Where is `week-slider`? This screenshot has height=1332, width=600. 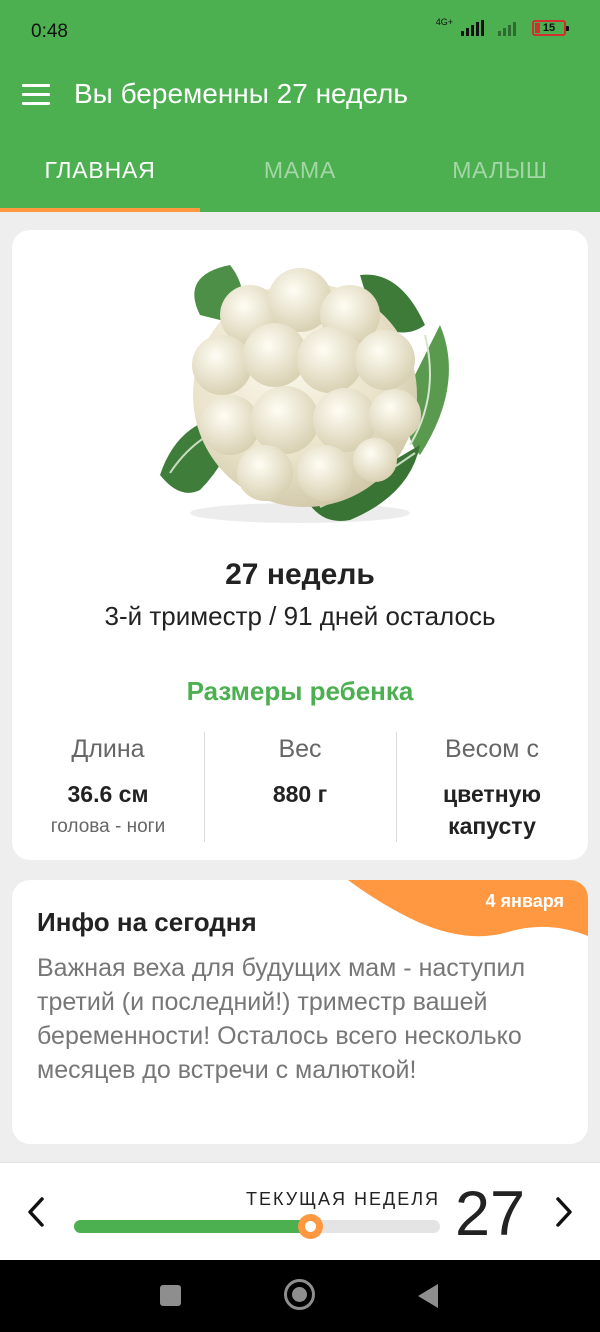
week-slider is located at coordinates (257, 1226).